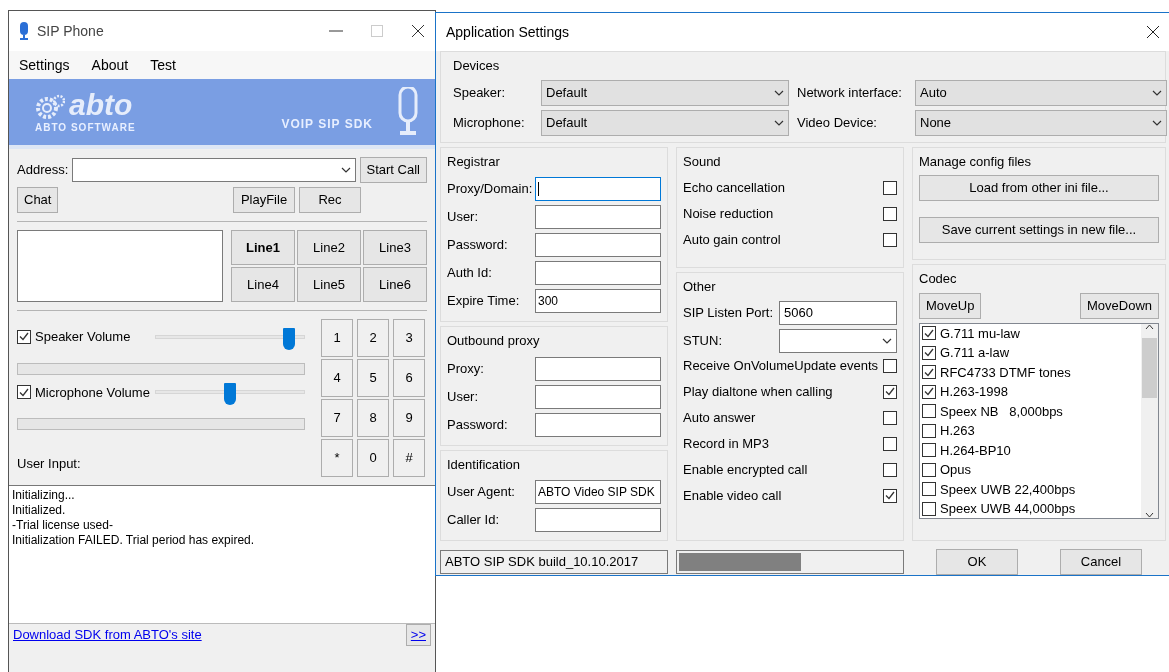 This screenshot has width=1169, height=672. I want to click on line-tab: Line6, so click(395, 284).